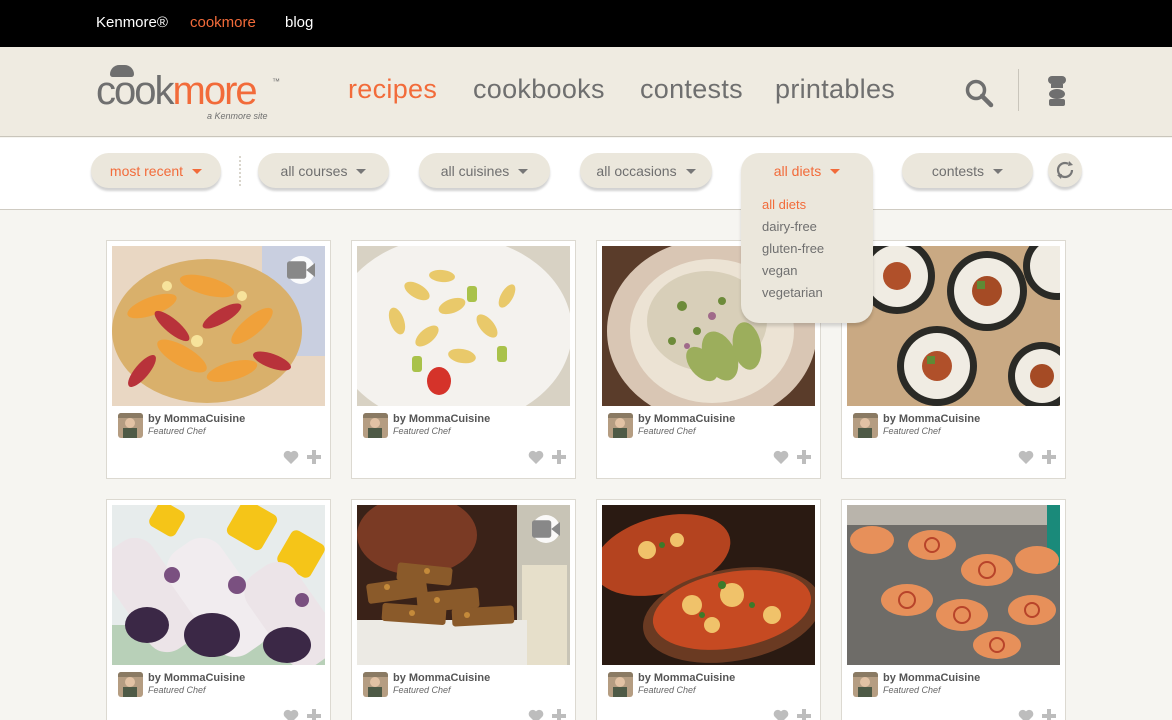 The width and height of the screenshot is (1172, 720). I want to click on logo-wordmark: cookmore, so click(177, 91).